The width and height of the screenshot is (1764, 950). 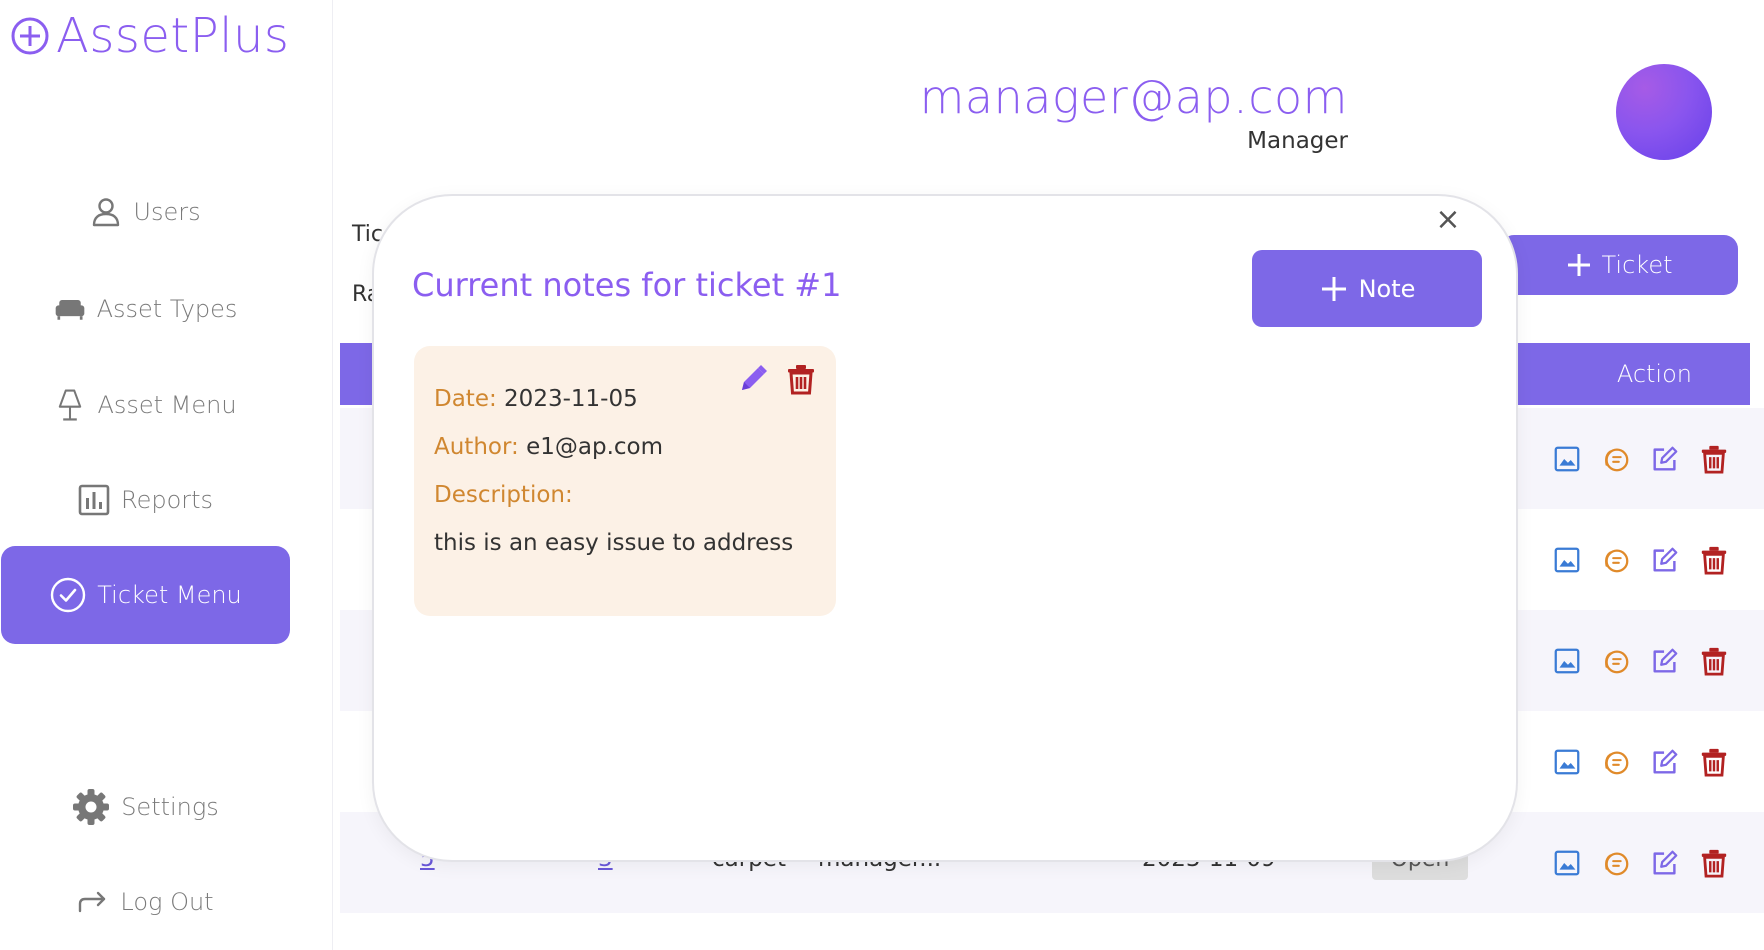 I want to click on sidebar-item-settings: Settings, so click(x=145, y=807).